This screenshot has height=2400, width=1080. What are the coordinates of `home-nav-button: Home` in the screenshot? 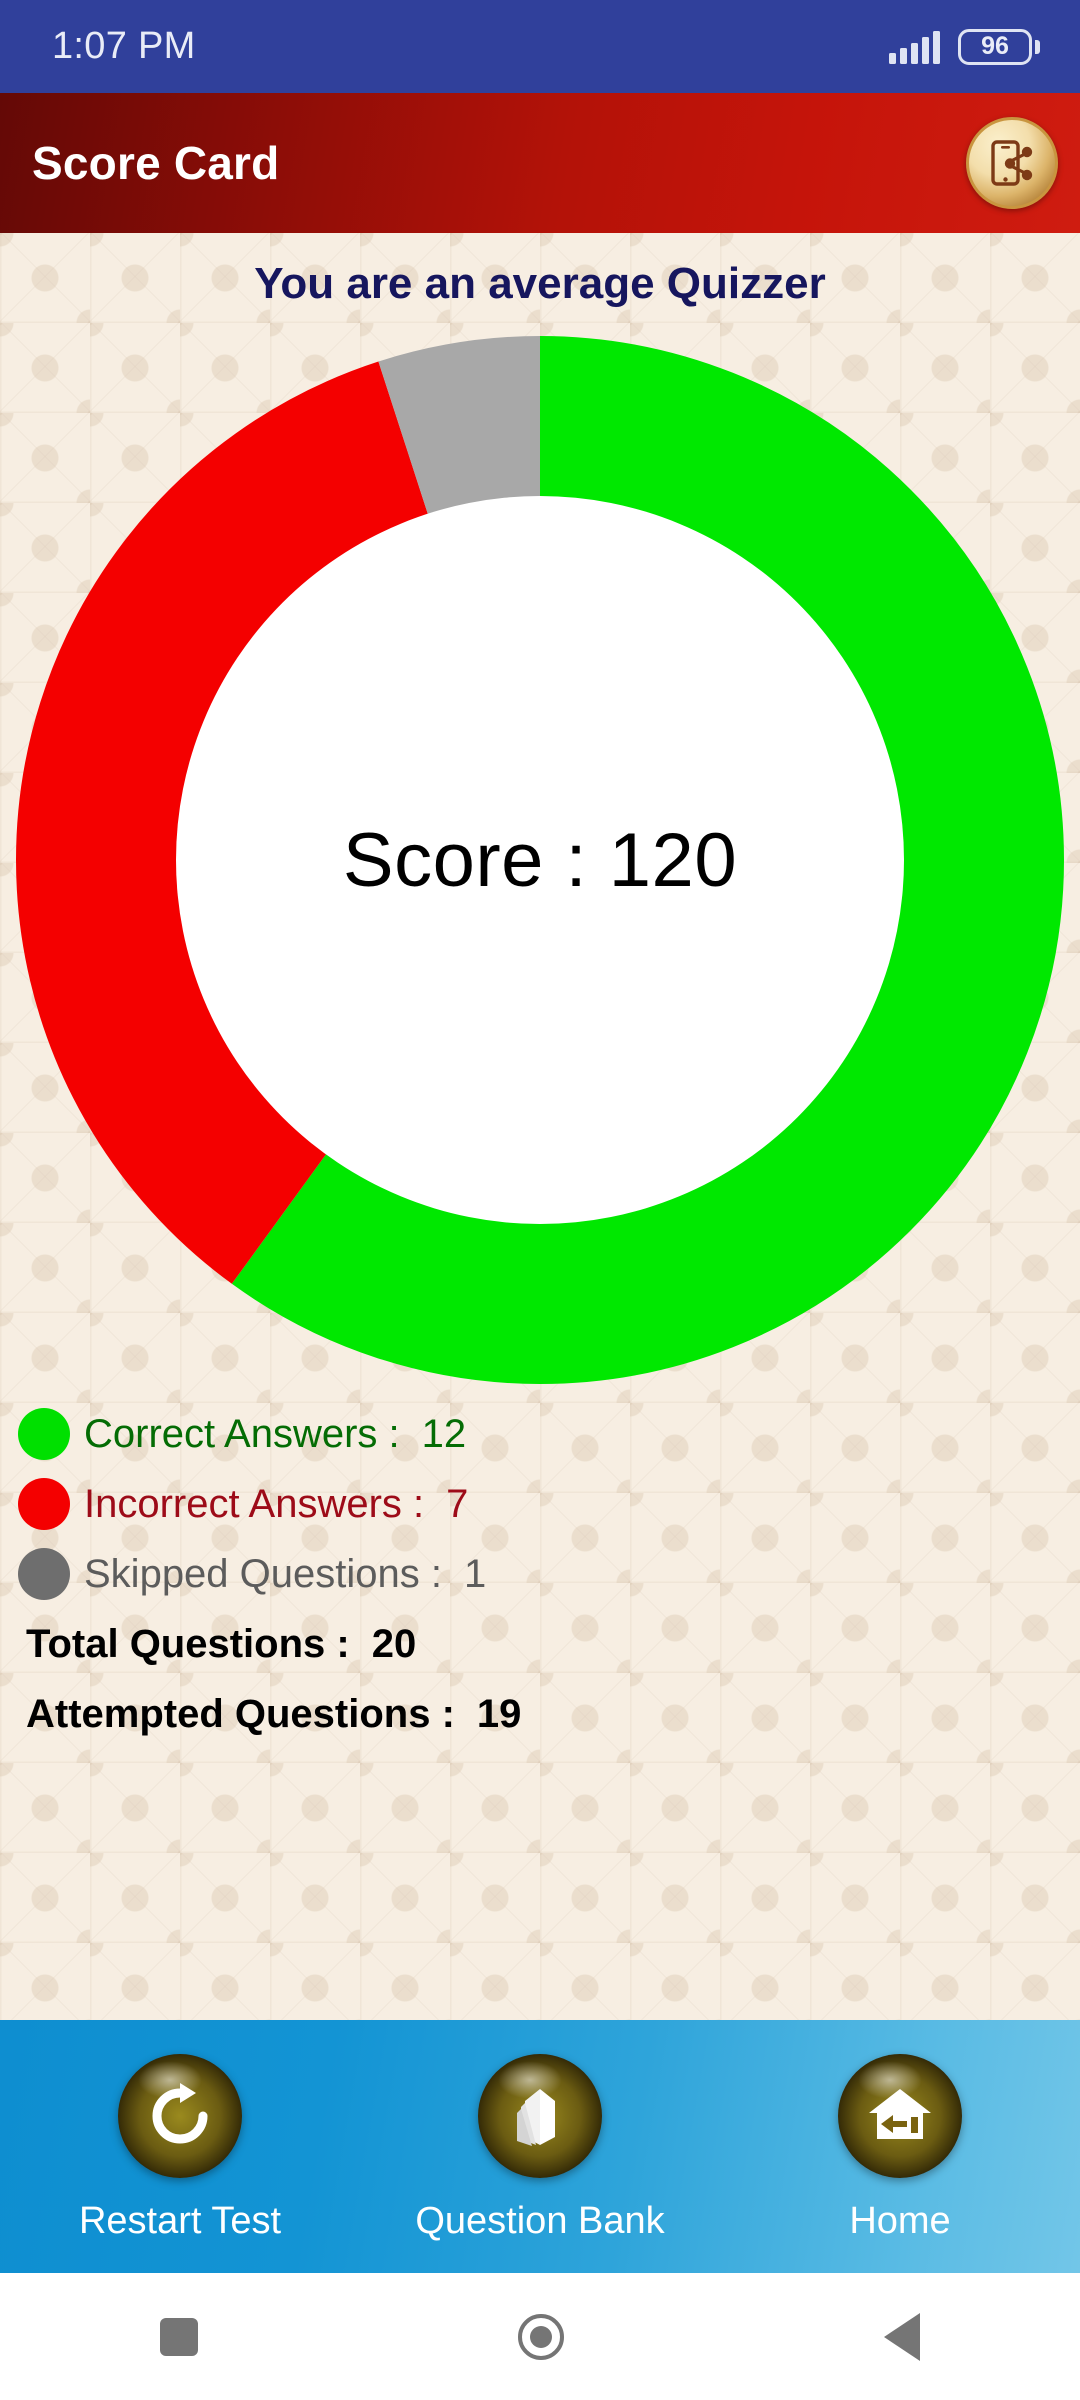 It's located at (900, 2148).